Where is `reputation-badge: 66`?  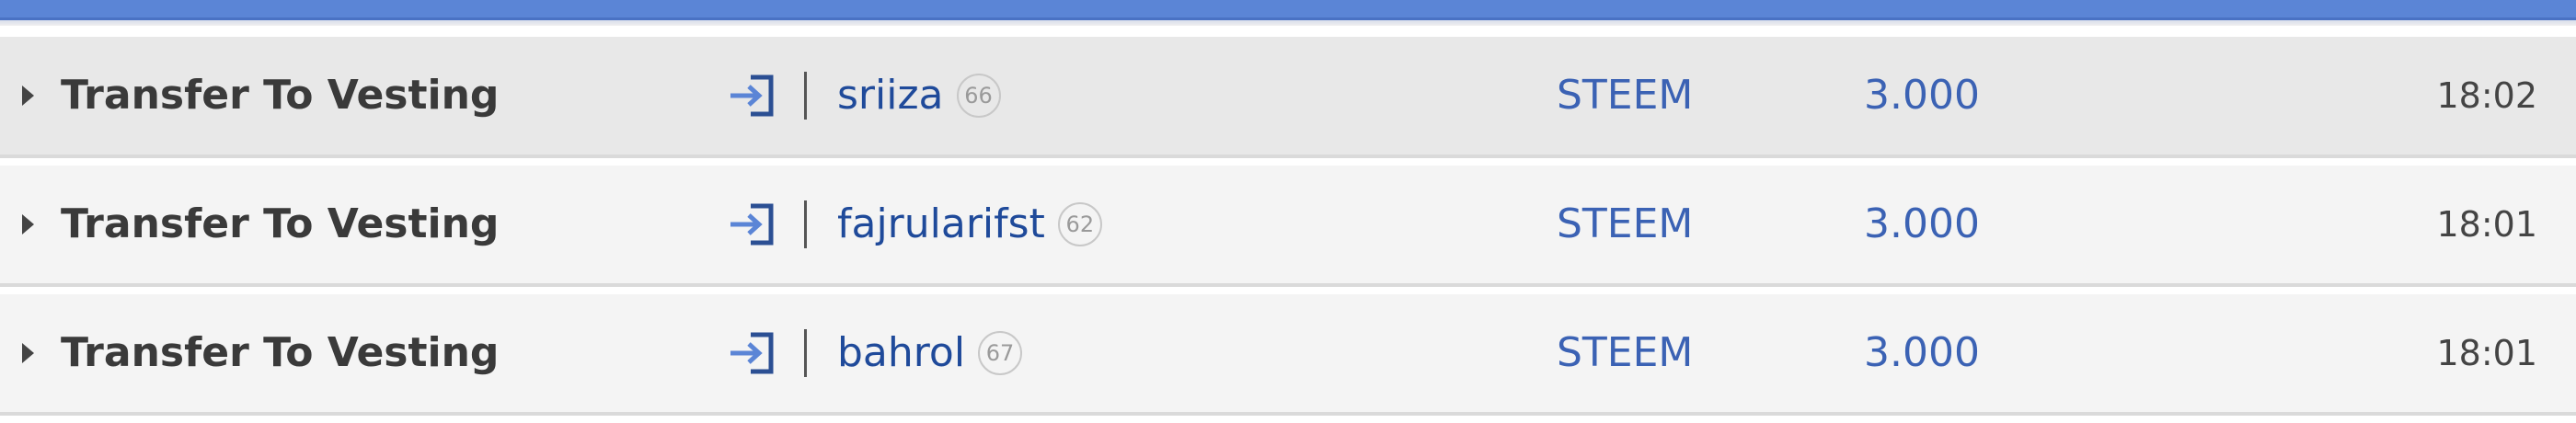
reputation-badge: 66 is located at coordinates (978, 96).